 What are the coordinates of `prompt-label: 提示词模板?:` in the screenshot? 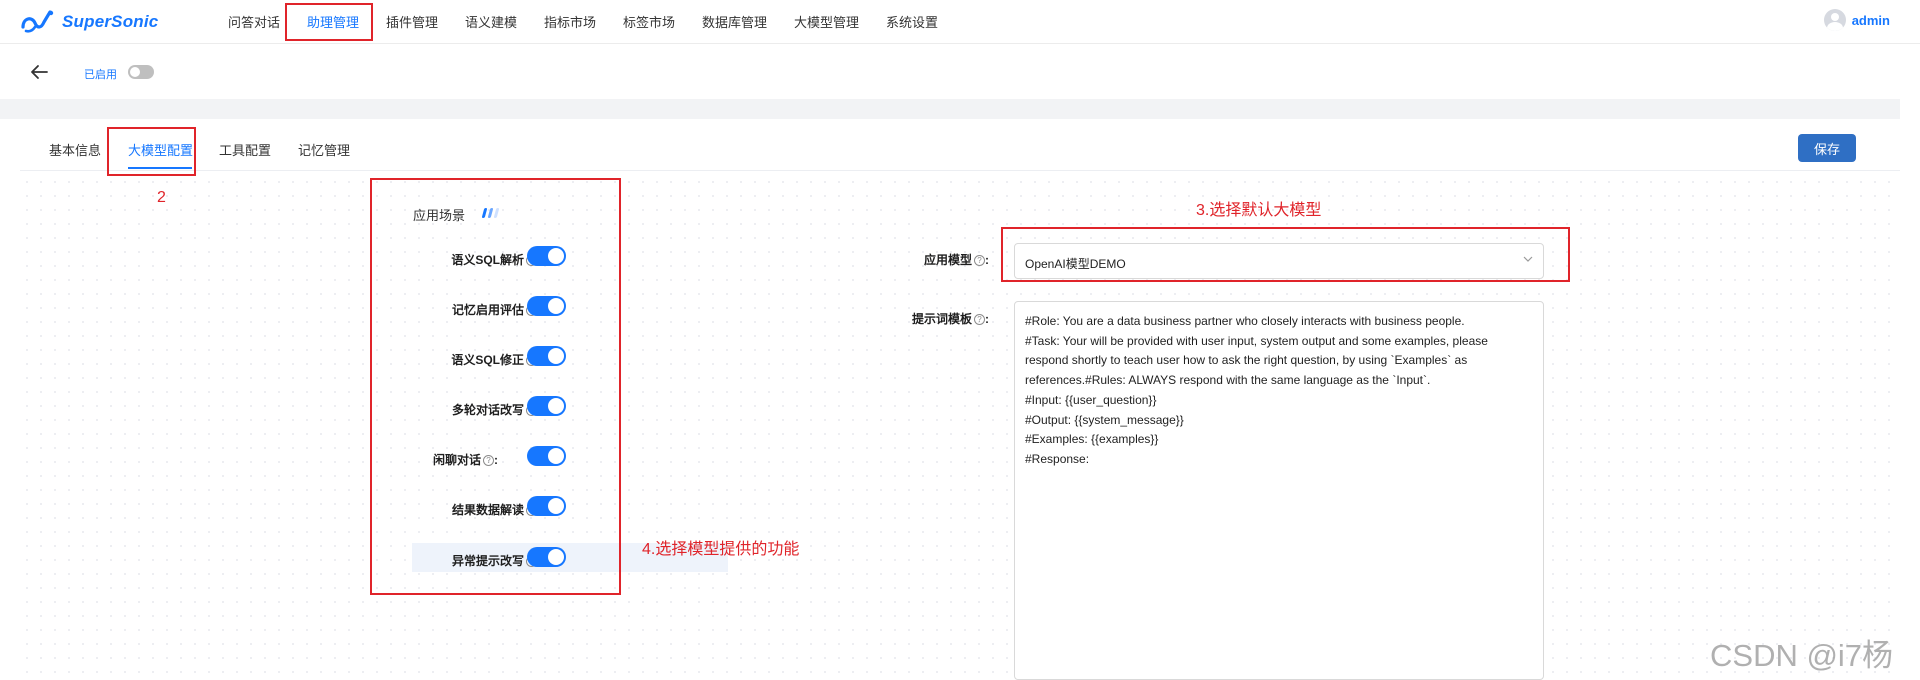 It's located at (950, 319).